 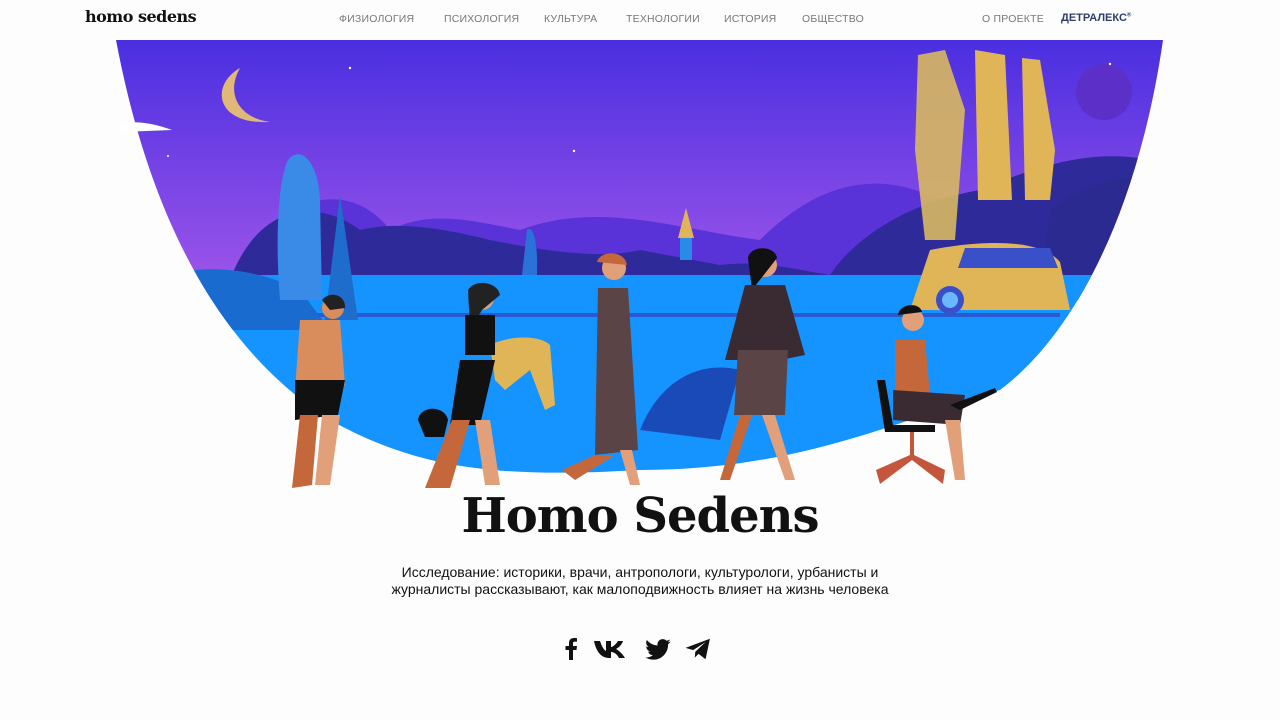 I want to click on telegram-icon, so click(x=697, y=649).